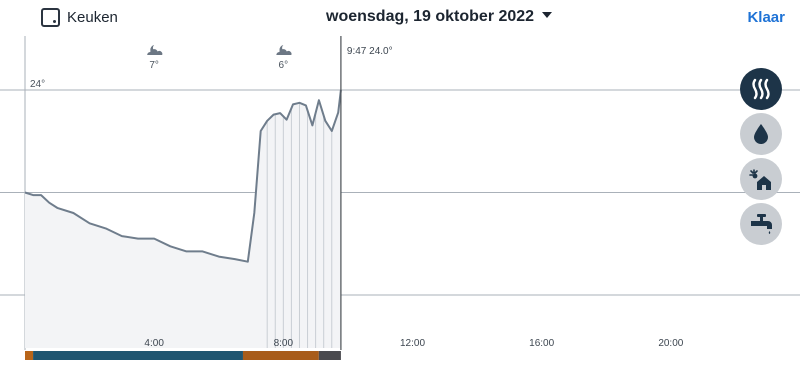 Image resolution: width=800 pixels, height=365 pixels. I want to click on room-device-icon, so click(50, 17).